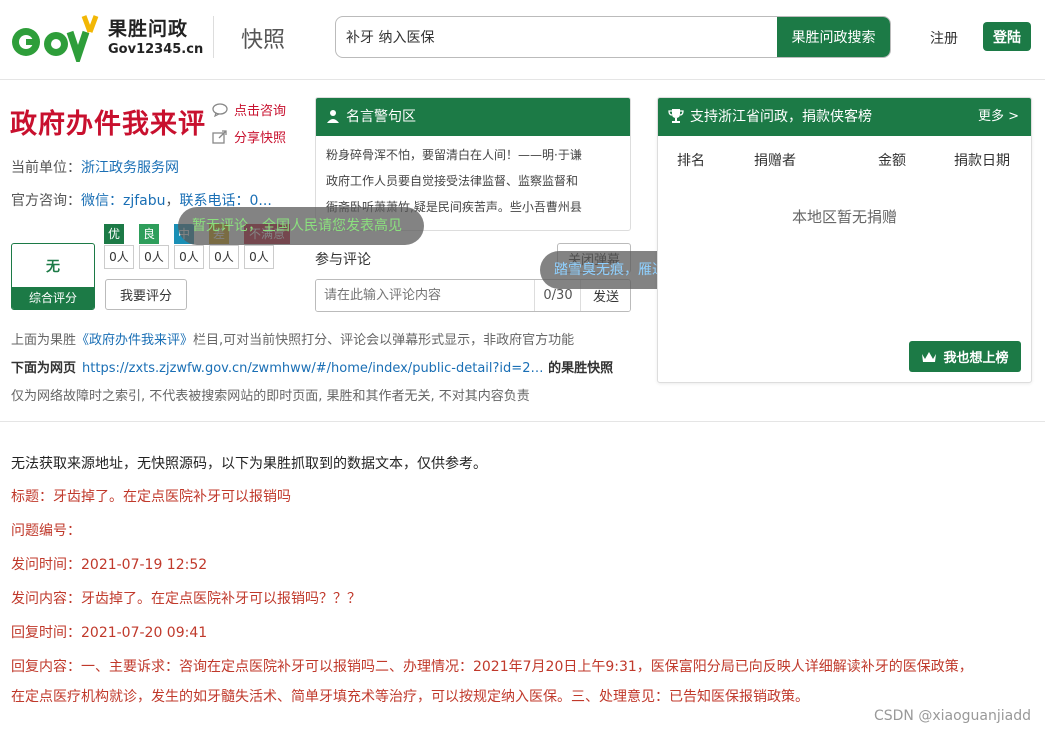 The image size is (1045, 737). I want to click on want-to-list-label: 我也想上榜, so click(976, 358).